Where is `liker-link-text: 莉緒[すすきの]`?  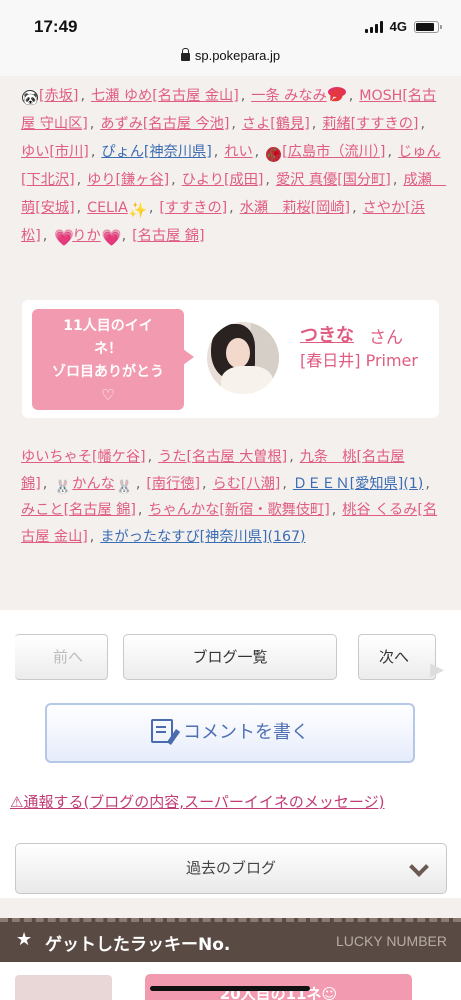
liker-link-text: 莉緒[すすきの] is located at coordinates (370, 124).